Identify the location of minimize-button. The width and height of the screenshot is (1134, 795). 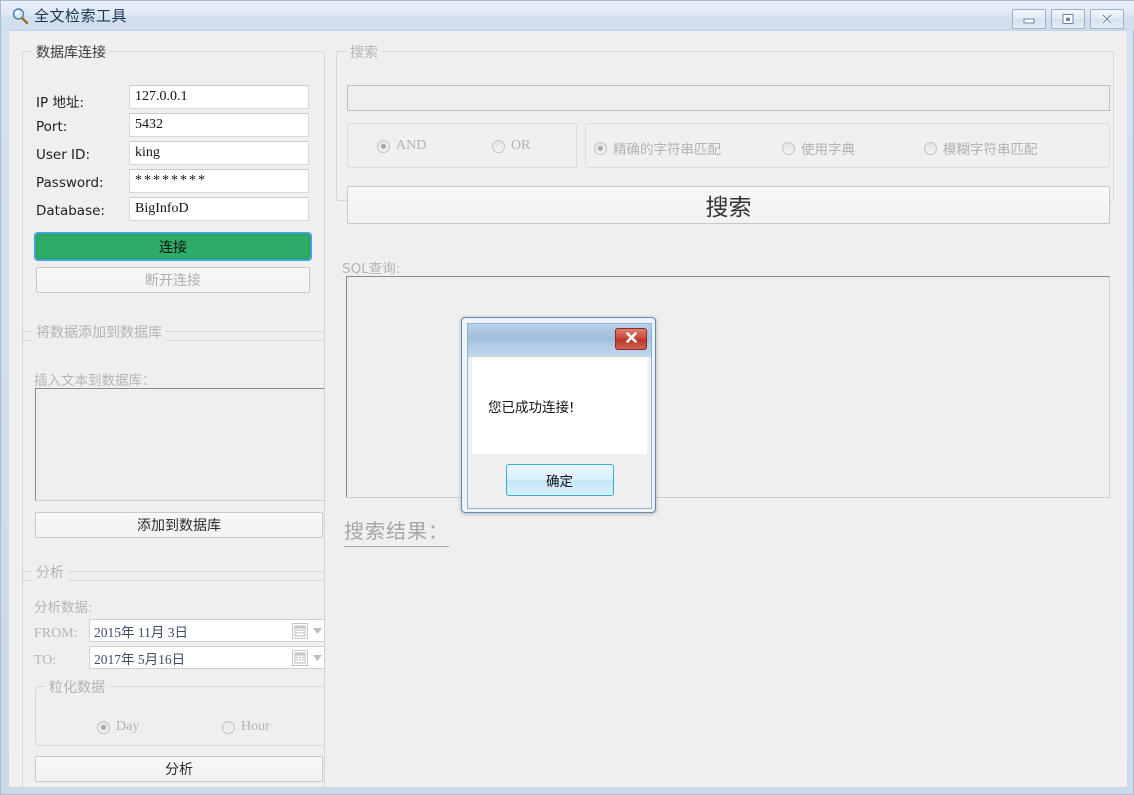
(1029, 19).